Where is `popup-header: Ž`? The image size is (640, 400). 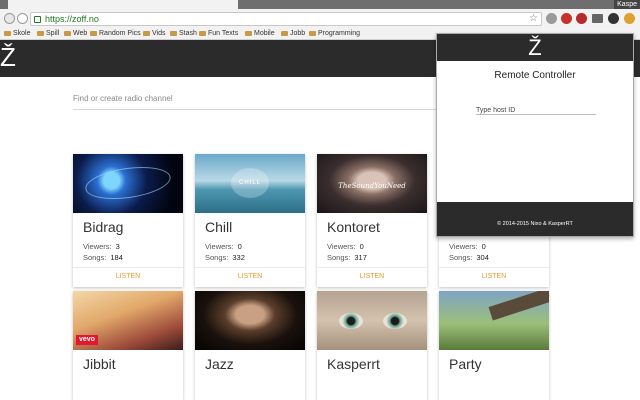
popup-header: Ž is located at coordinates (535, 47).